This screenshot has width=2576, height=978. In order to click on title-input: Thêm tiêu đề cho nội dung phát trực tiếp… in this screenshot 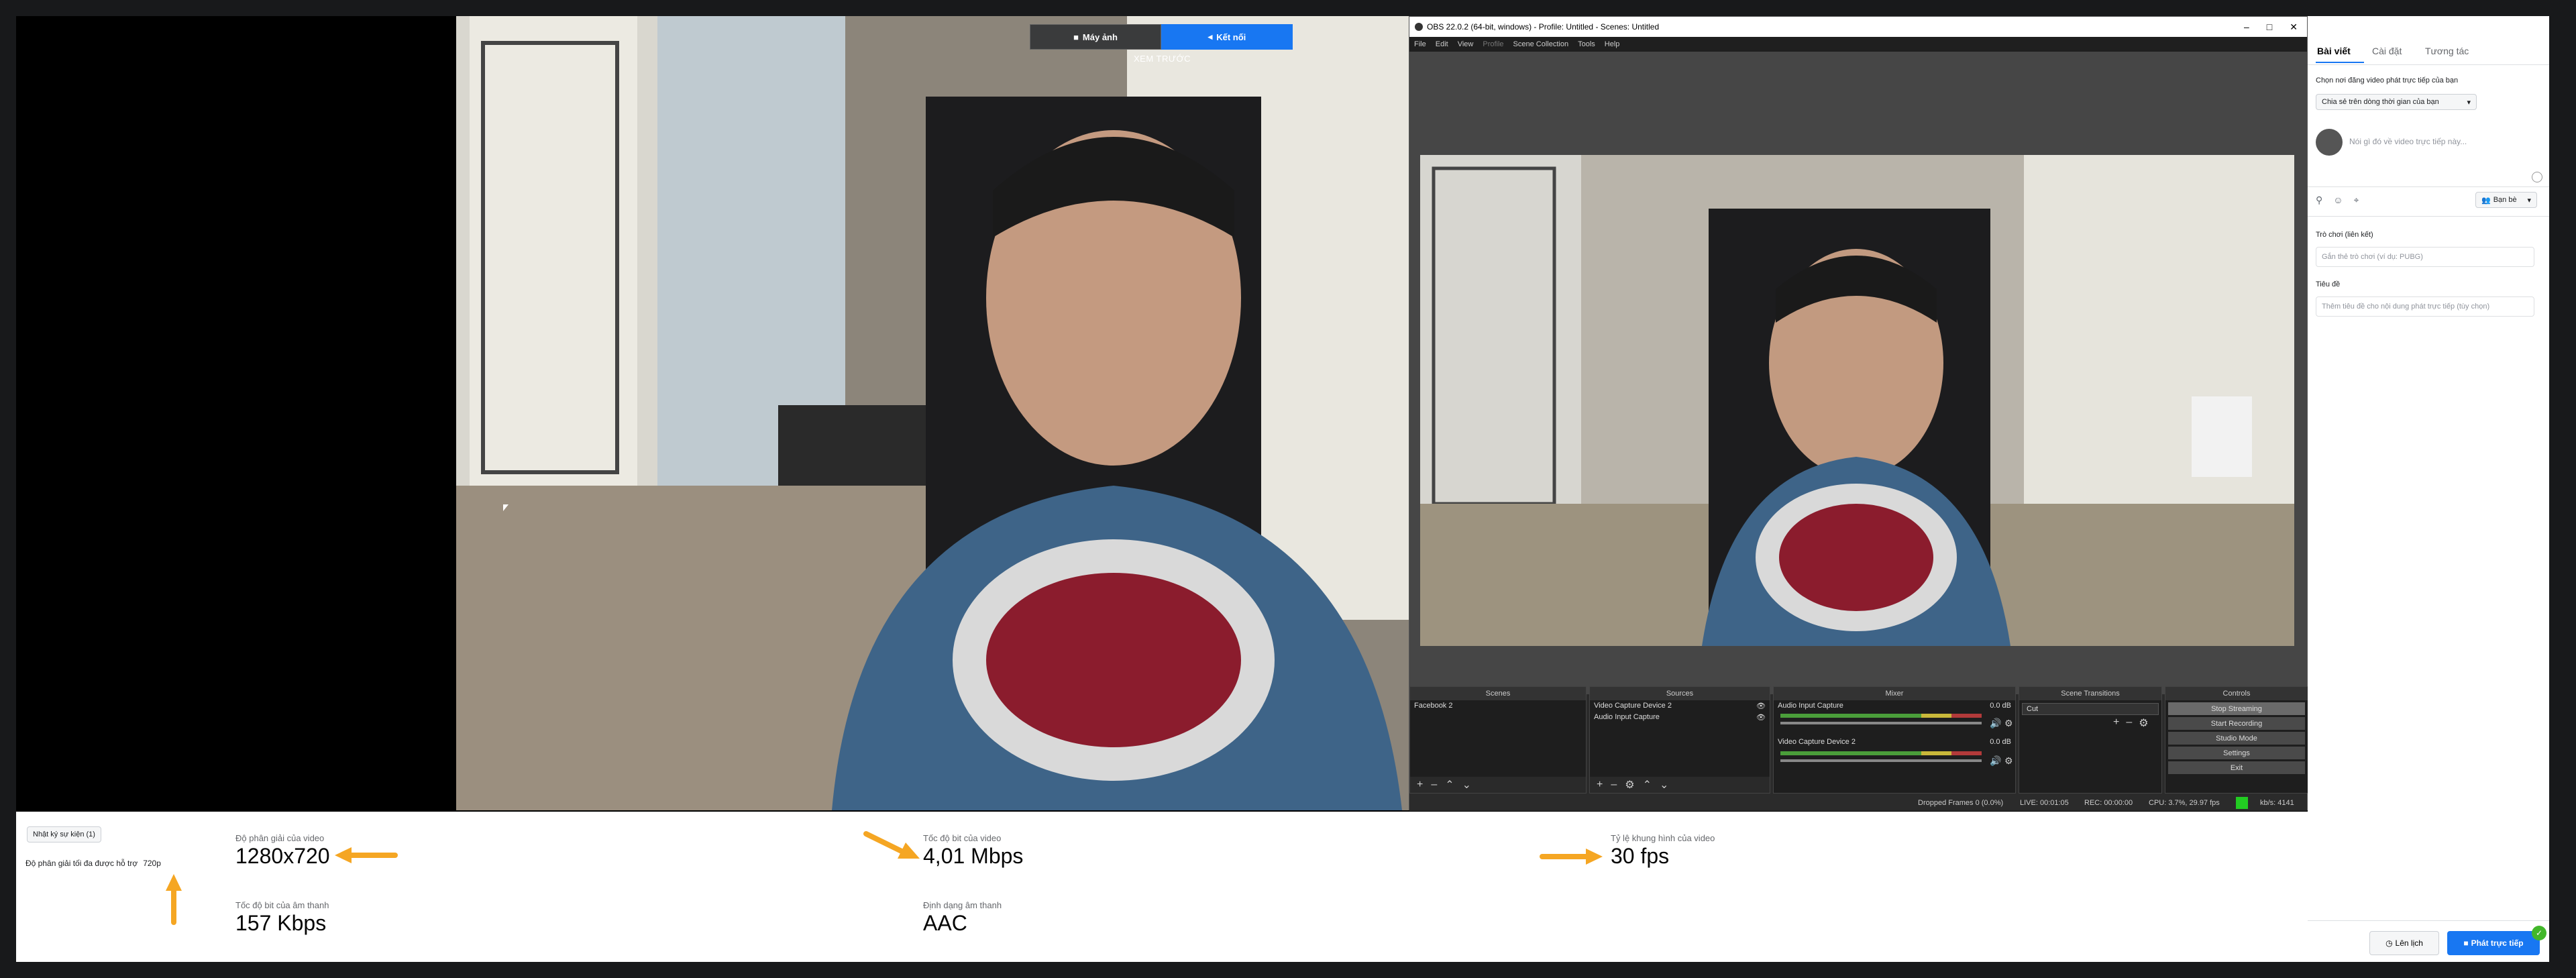, I will do `click(2425, 307)`.